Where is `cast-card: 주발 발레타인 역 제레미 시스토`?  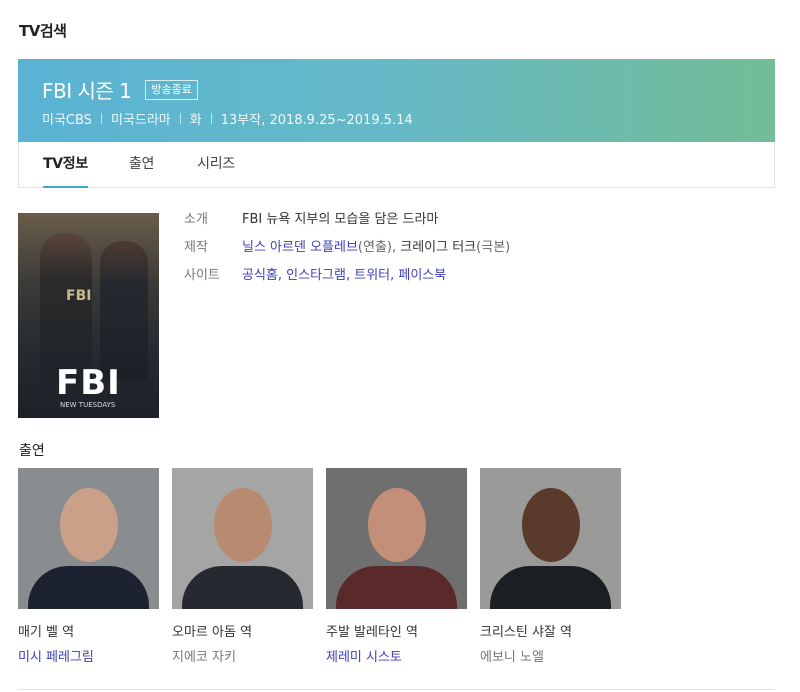
cast-card: 주발 발레타인 역 제레미 시스토 is located at coordinates (396, 566).